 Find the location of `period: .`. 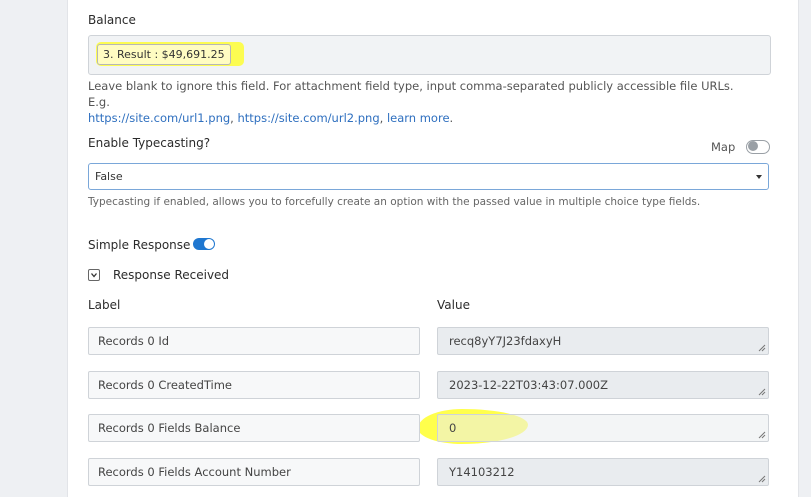

period: . is located at coordinates (451, 118).